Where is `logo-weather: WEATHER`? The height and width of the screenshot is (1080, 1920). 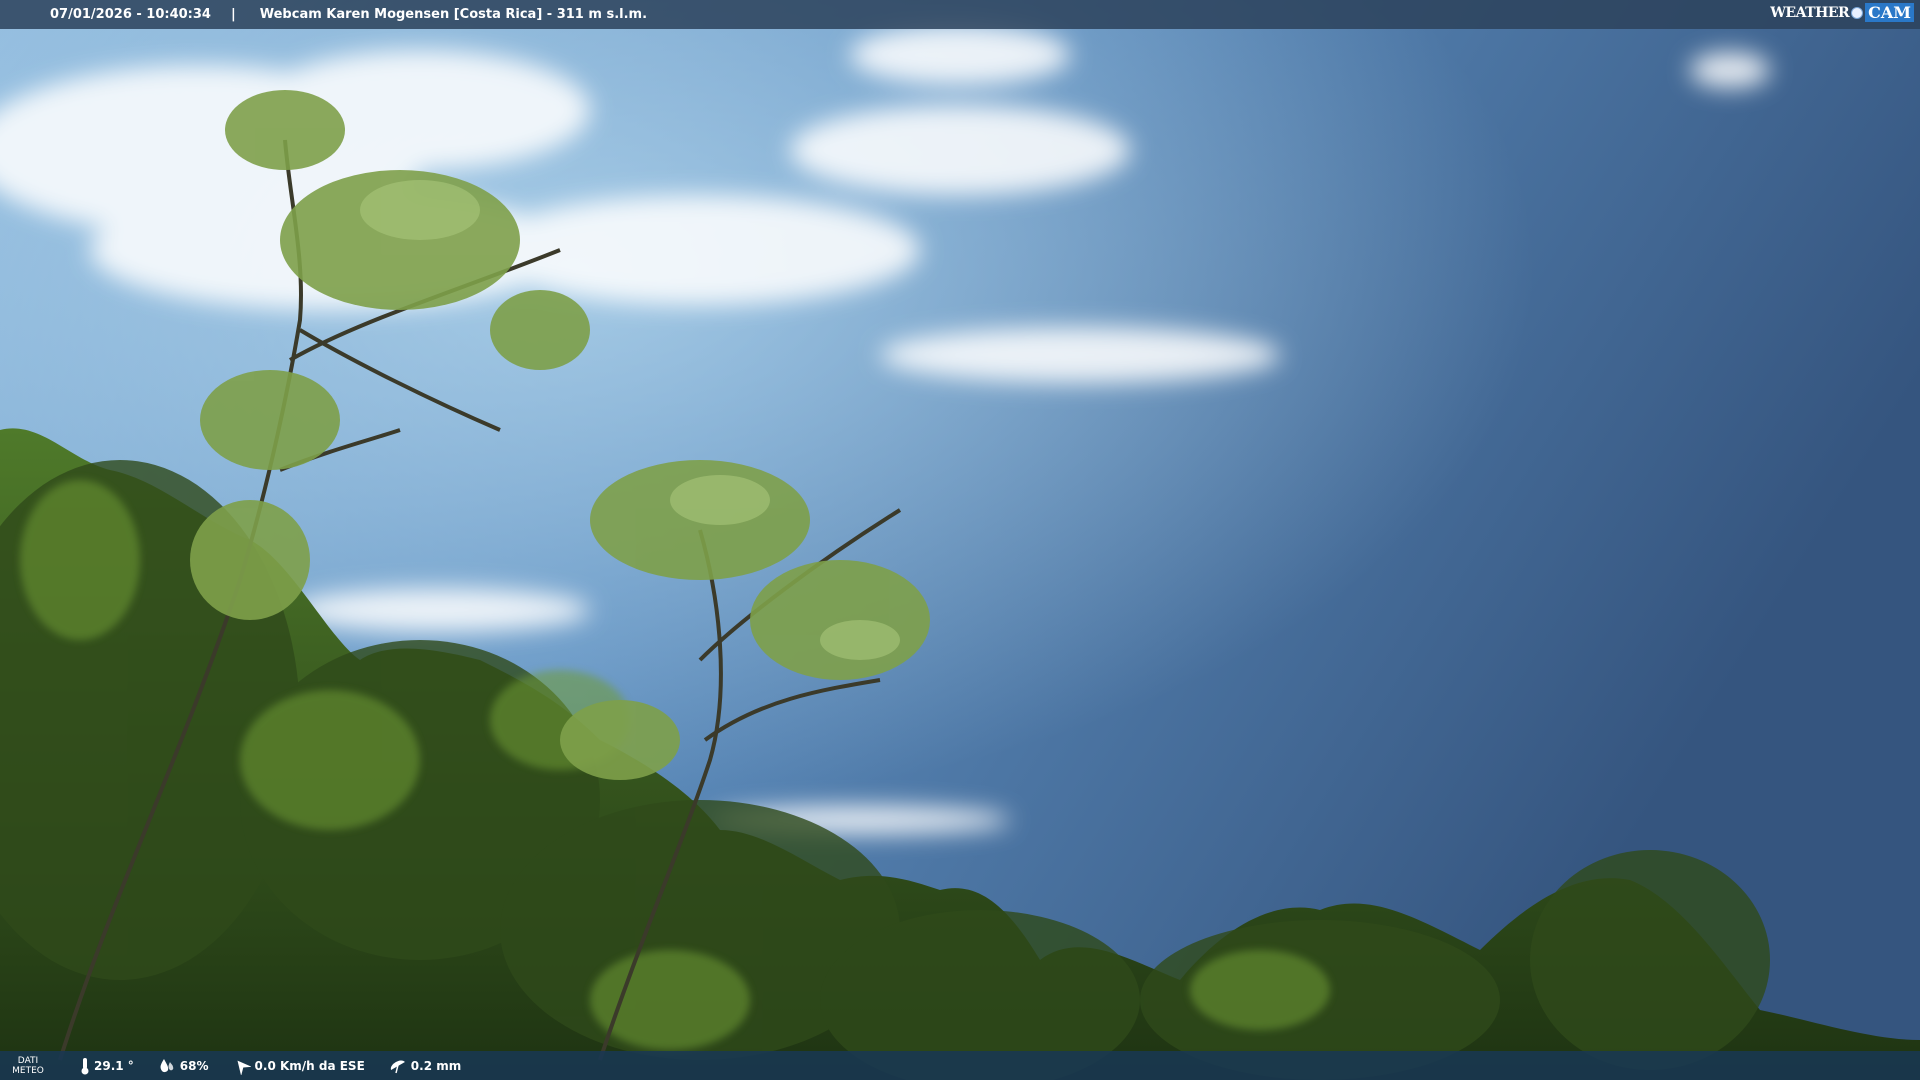 logo-weather: WEATHER is located at coordinates (1810, 12).